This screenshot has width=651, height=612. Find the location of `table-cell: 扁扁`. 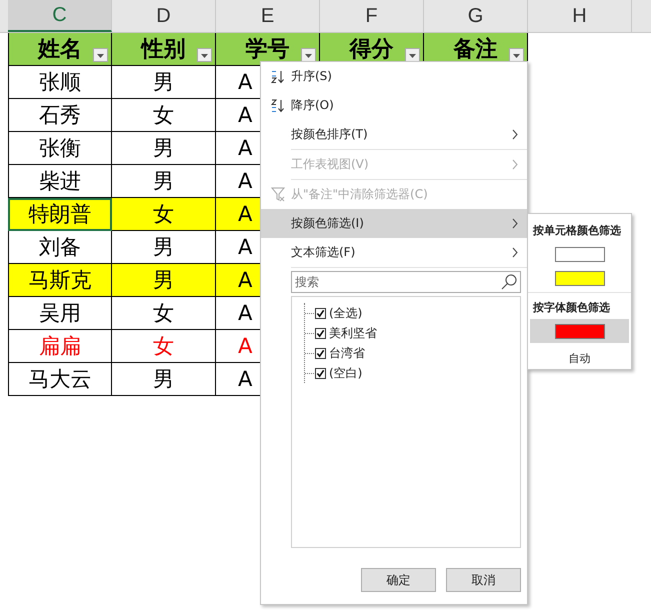

table-cell: 扁扁 is located at coordinates (60, 346).